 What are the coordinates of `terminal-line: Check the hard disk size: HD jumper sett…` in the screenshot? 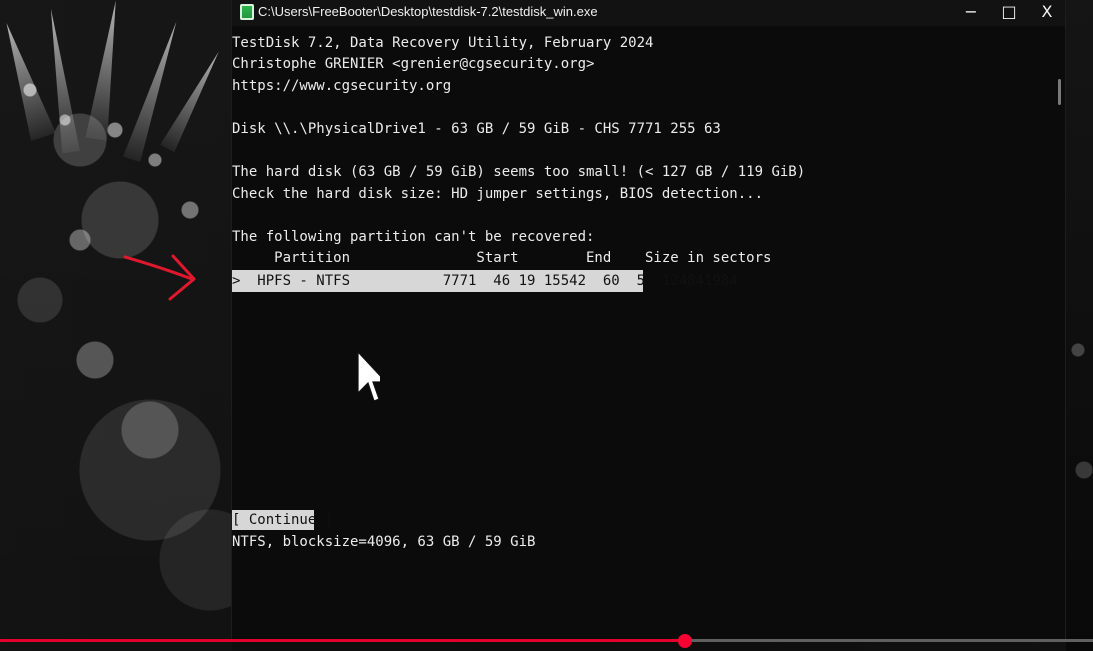 It's located at (498, 194).